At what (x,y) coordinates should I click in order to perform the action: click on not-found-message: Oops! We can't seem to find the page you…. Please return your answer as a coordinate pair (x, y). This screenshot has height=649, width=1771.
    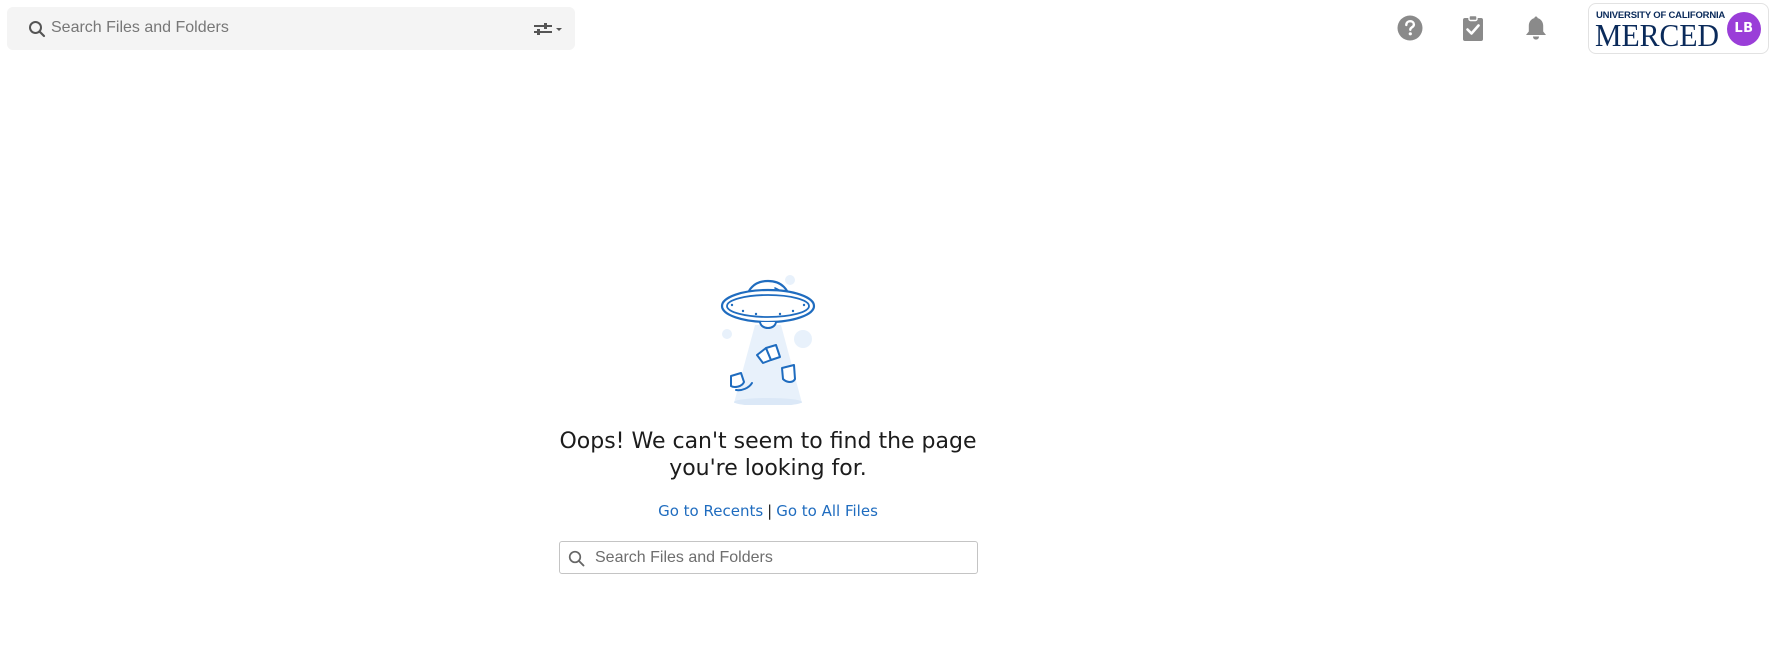
    Looking at the image, I should click on (768, 455).